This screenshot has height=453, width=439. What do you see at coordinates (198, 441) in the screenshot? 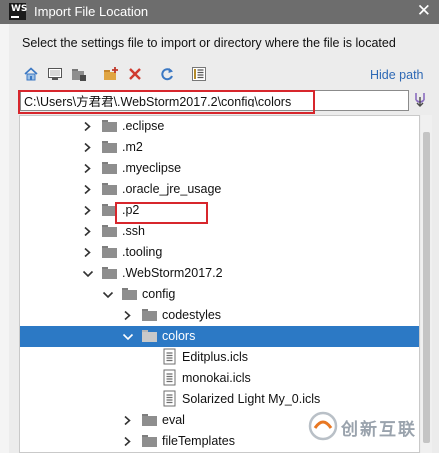
I see `tree-row-label: fileTemplates` at bounding box center [198, 441].